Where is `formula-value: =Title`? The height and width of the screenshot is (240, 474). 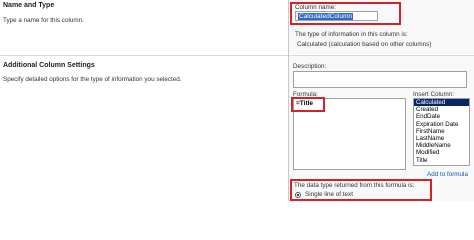
formula-value: =Title is located at coordinates (305, 103).